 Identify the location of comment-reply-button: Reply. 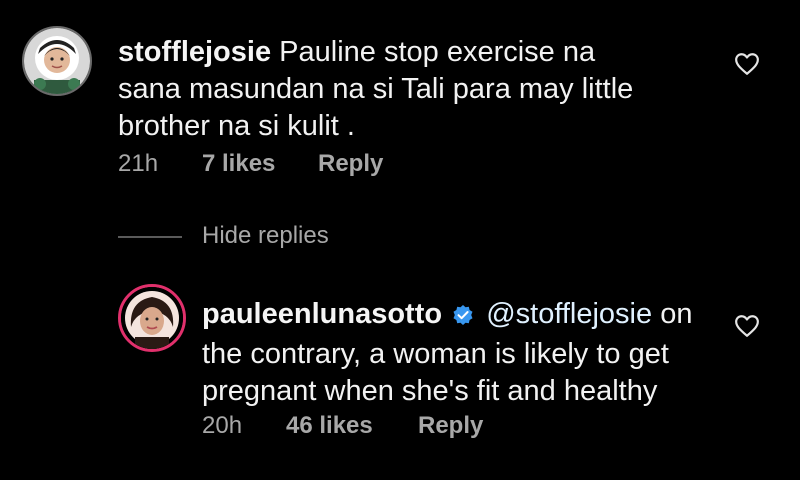
(350, 164).